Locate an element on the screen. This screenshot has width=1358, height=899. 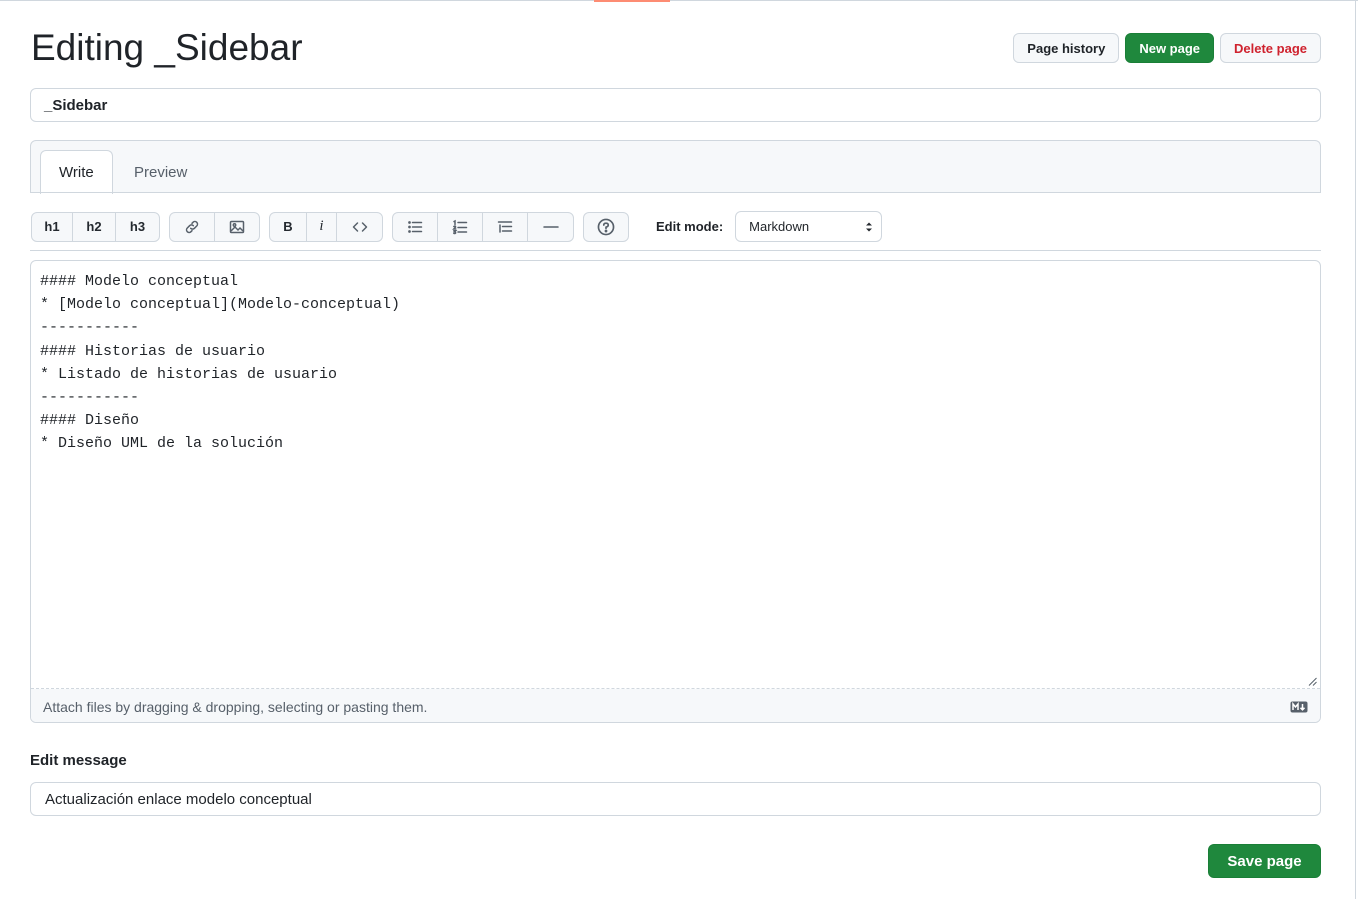
header-actions: Page history New page Delete page is located at coordinates (1167, 48).